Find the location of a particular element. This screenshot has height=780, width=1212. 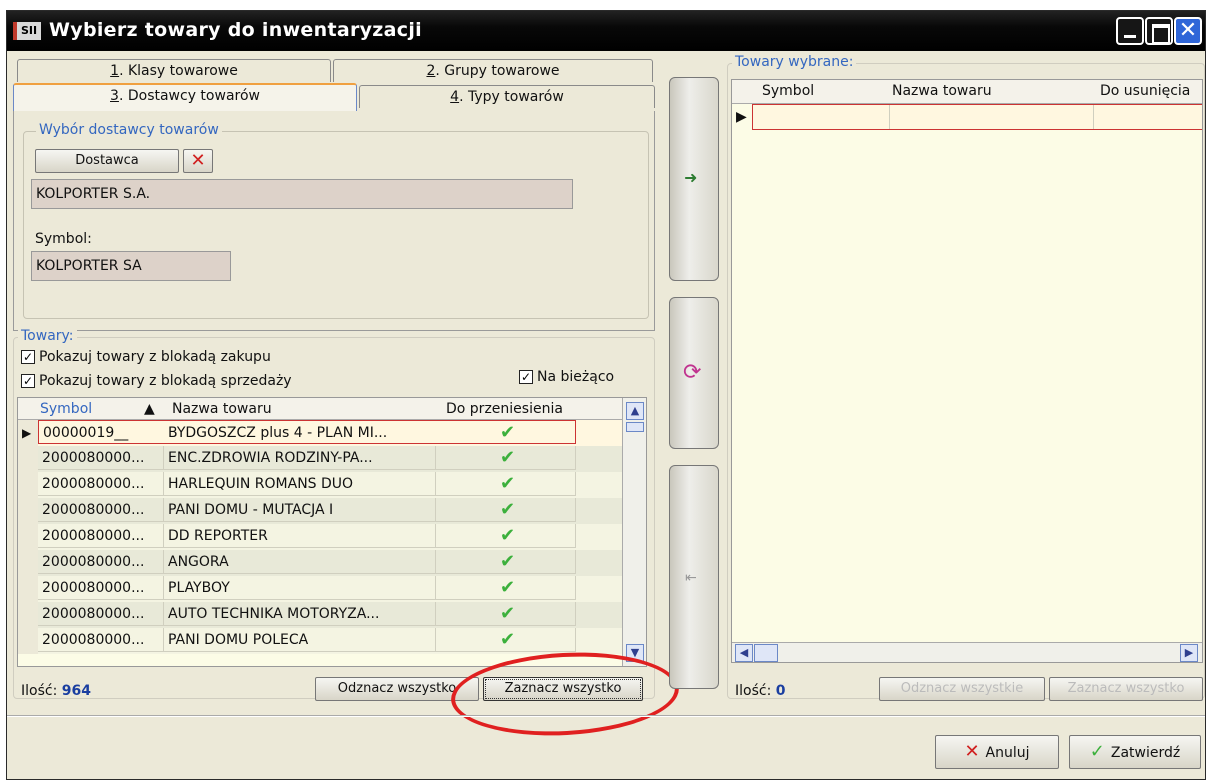

block-purchase-checkbox: ✓ Pokazuj towary z blokadą zakupu is located at coordinates (146, 357).